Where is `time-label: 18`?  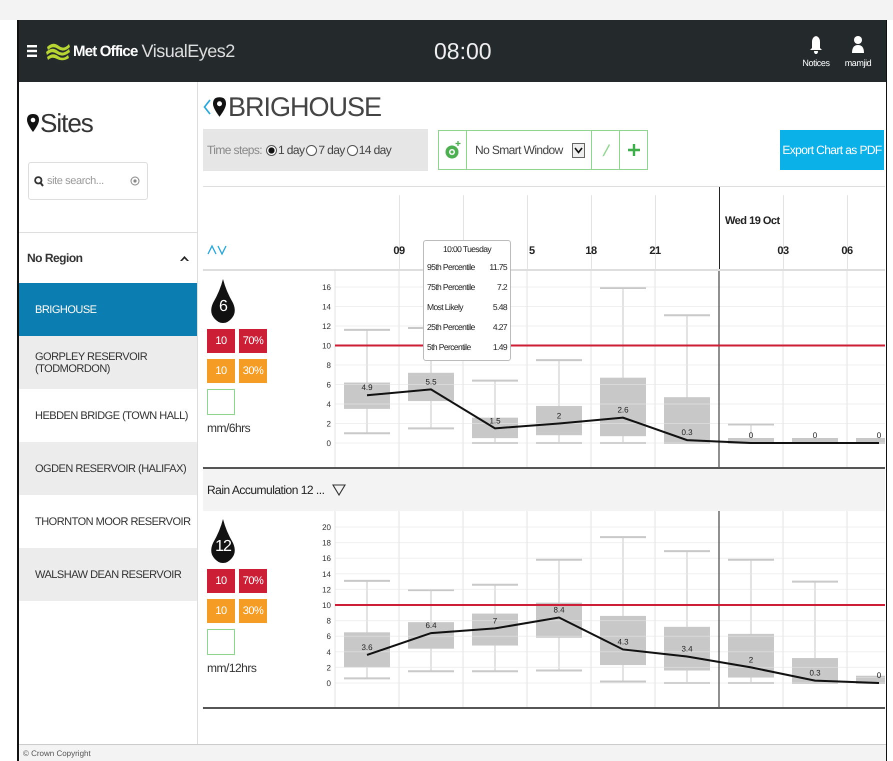 time-label: 18 is located at coordinates (591, 251).